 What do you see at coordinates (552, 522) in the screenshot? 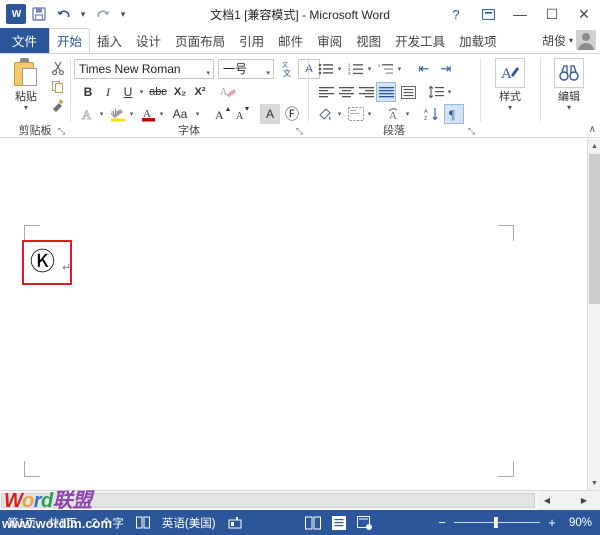
I see `zoom-in-button: +` at bounding box center [552, 522].